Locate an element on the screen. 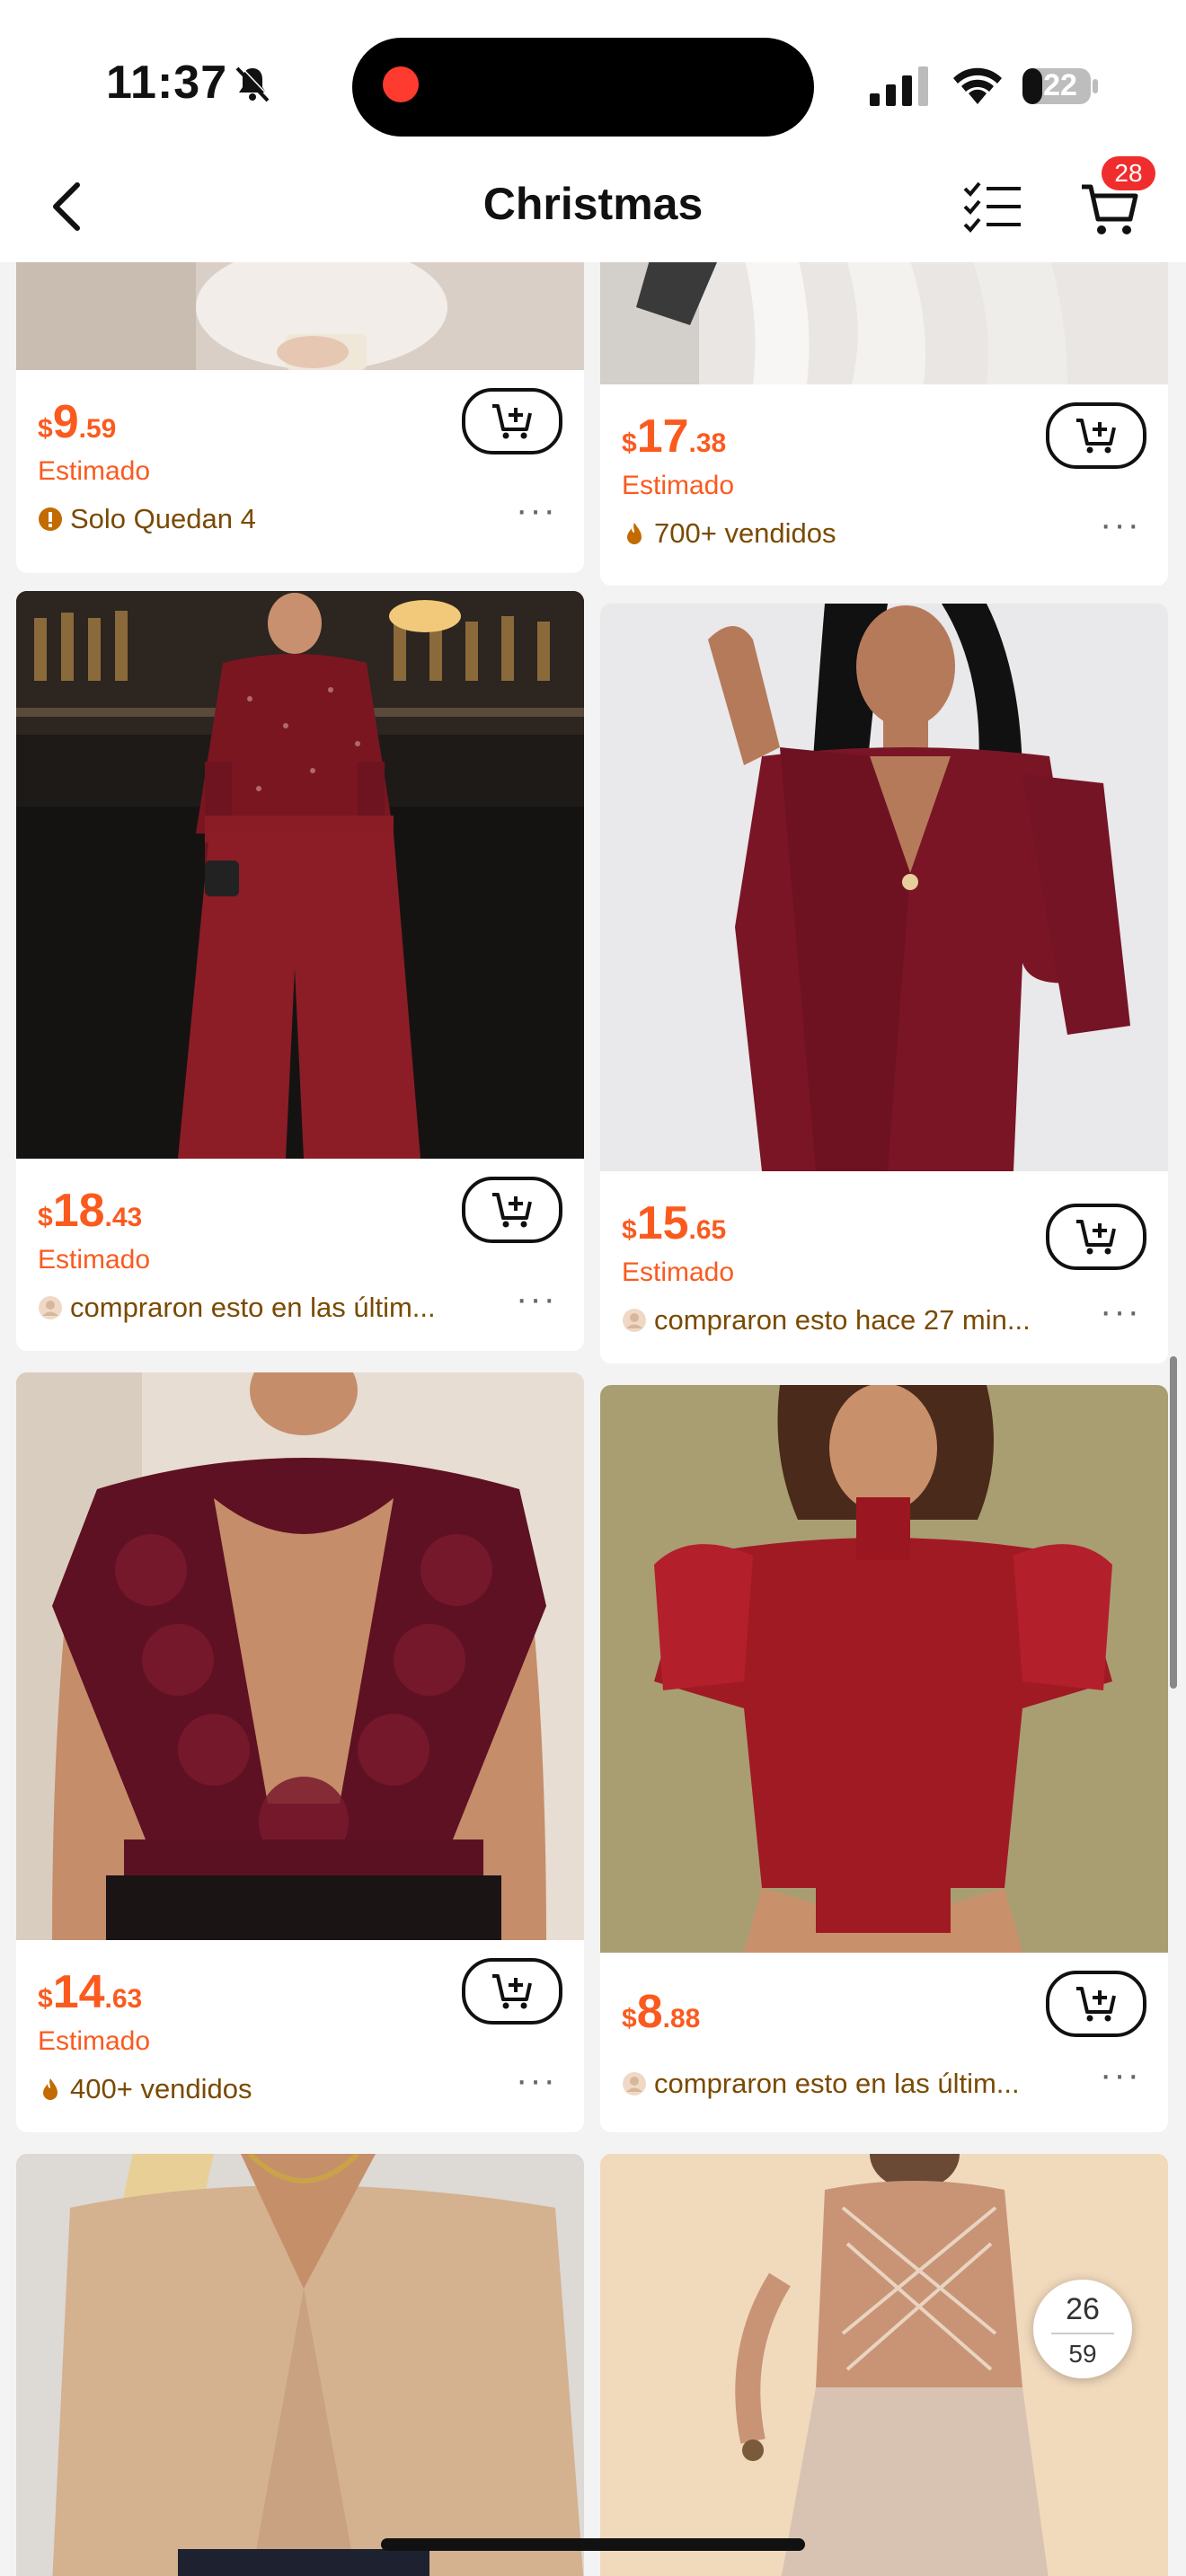  product-card: $8.88 compraron esto en las últim... ··· is located at coordinates (884, 1758).